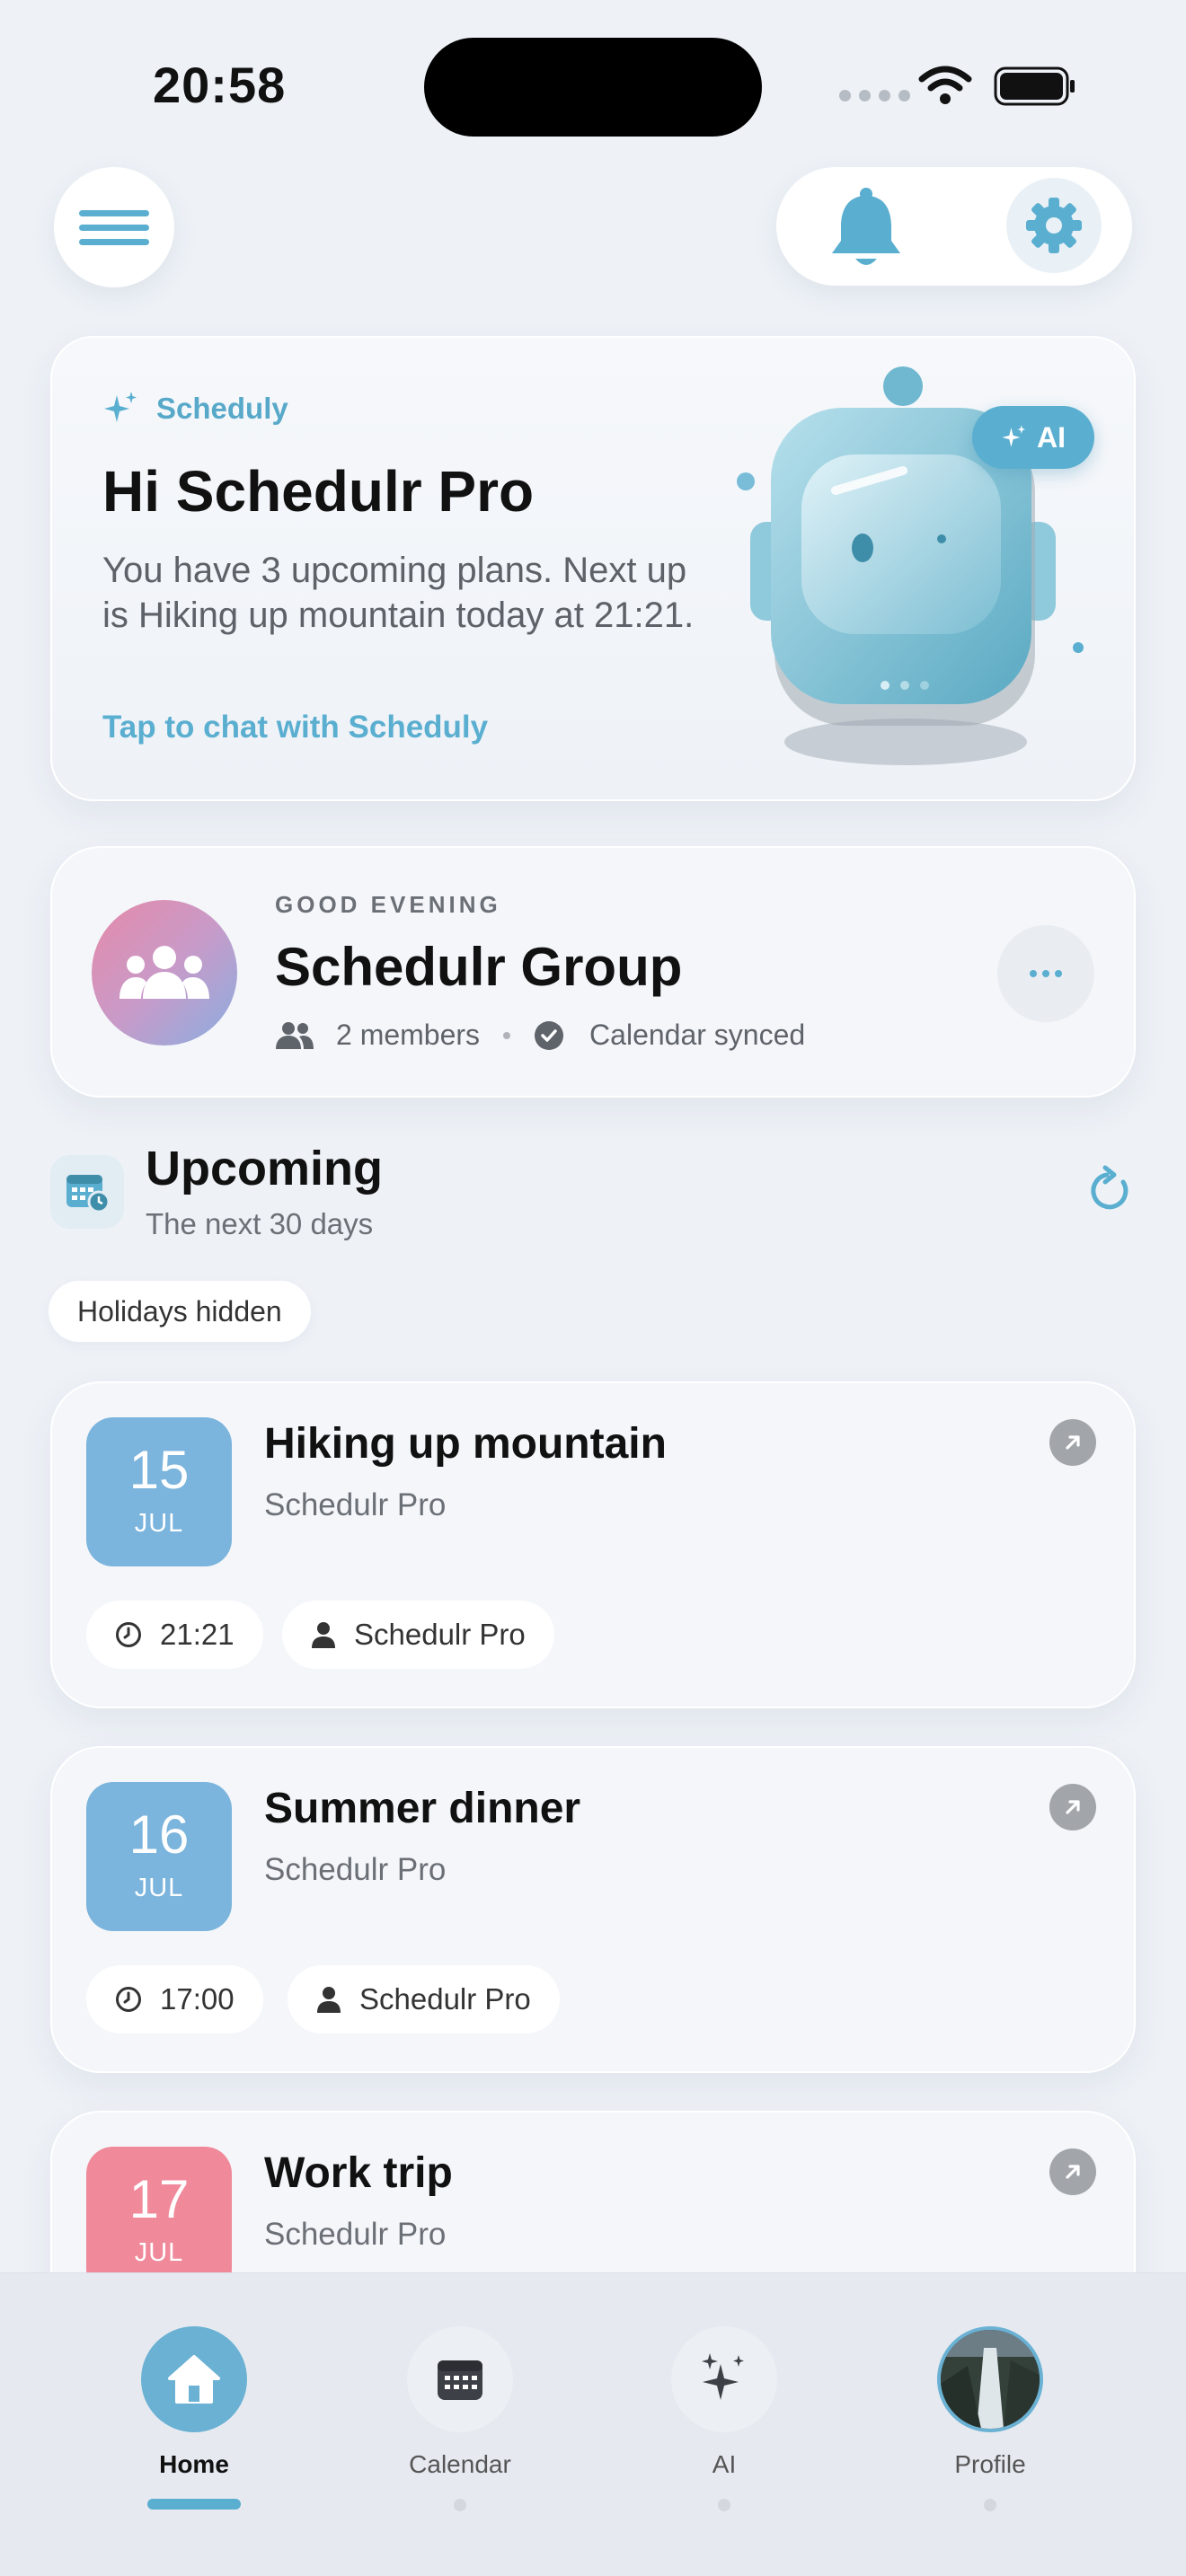 This screenshot has width=1186, height=2576. I want to click on check-circle-icon, so click(549, 1035).